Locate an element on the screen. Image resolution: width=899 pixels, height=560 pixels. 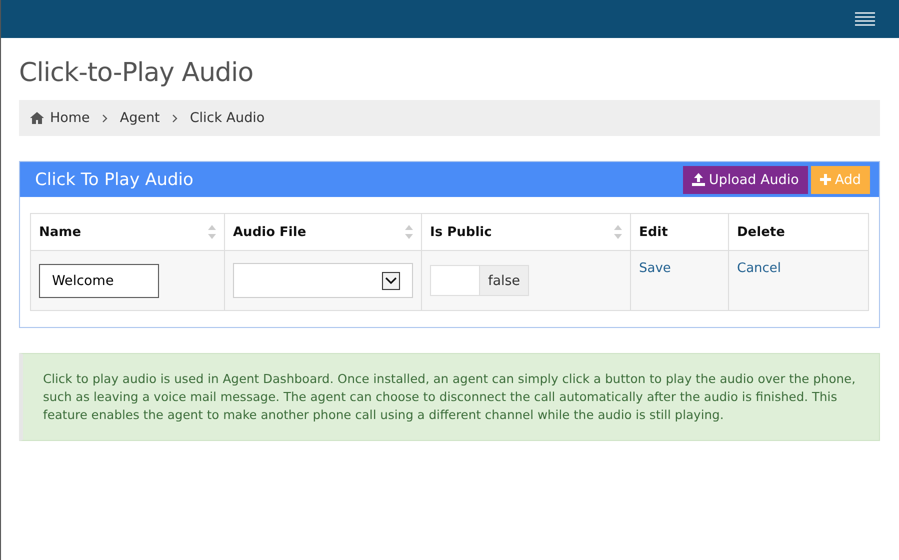
cancel-link: Cancel is located at coordinates (759, 268).